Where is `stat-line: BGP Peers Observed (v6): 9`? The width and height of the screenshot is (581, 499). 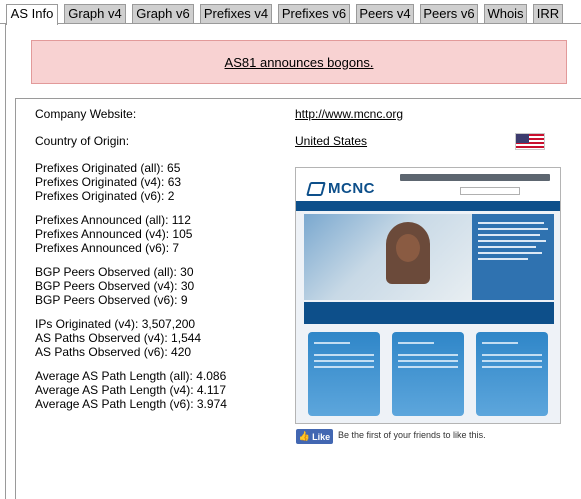 stat-line: BGP Peers Observed (v6): 9 is located at coordinates (111, 300).